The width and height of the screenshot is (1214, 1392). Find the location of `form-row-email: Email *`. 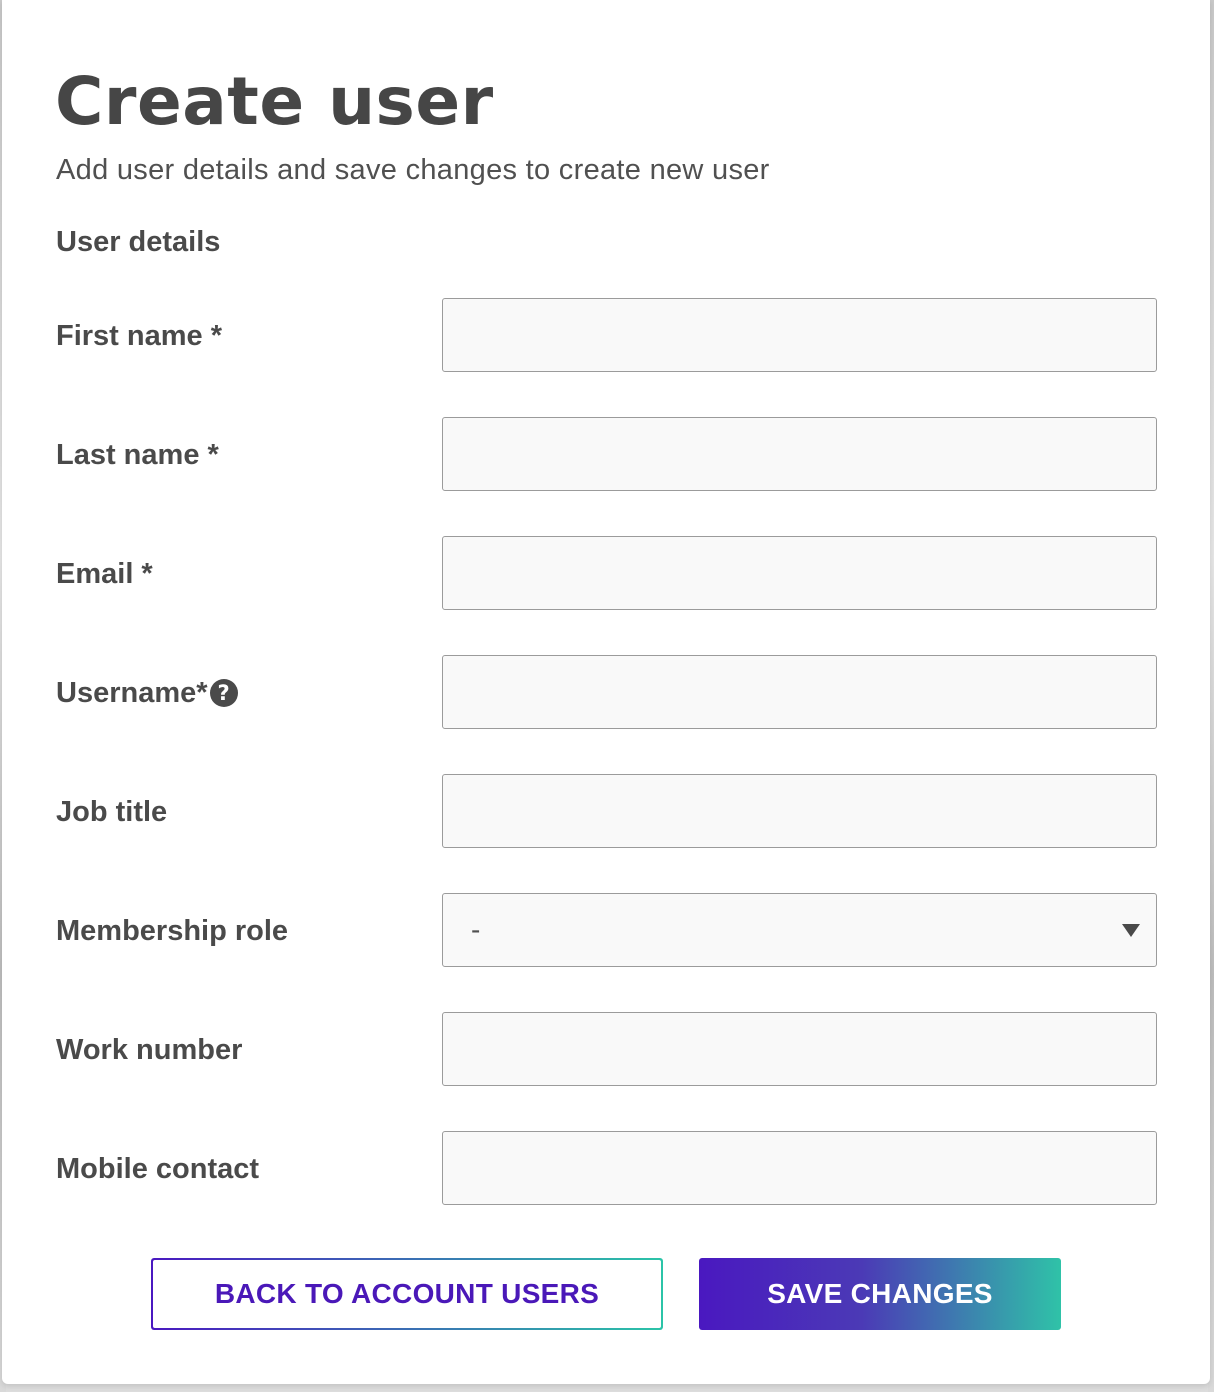

form-row-email: Email * is located at coordinates (606, 574).